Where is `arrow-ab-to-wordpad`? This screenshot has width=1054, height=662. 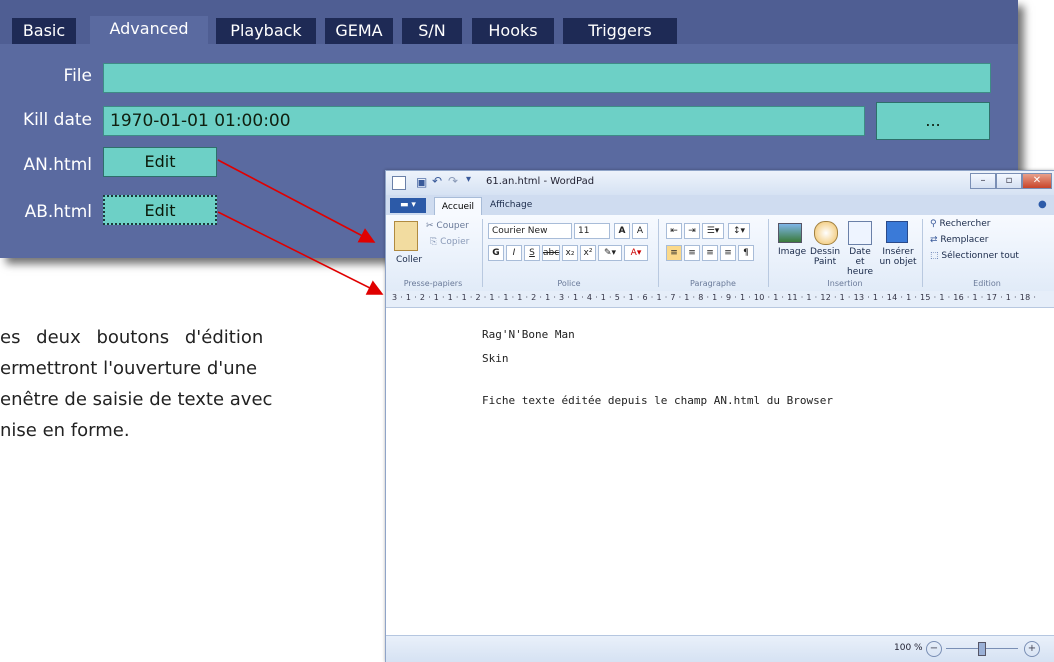 arrow-ab-to-wordpad is located at coordinates (300, 253).